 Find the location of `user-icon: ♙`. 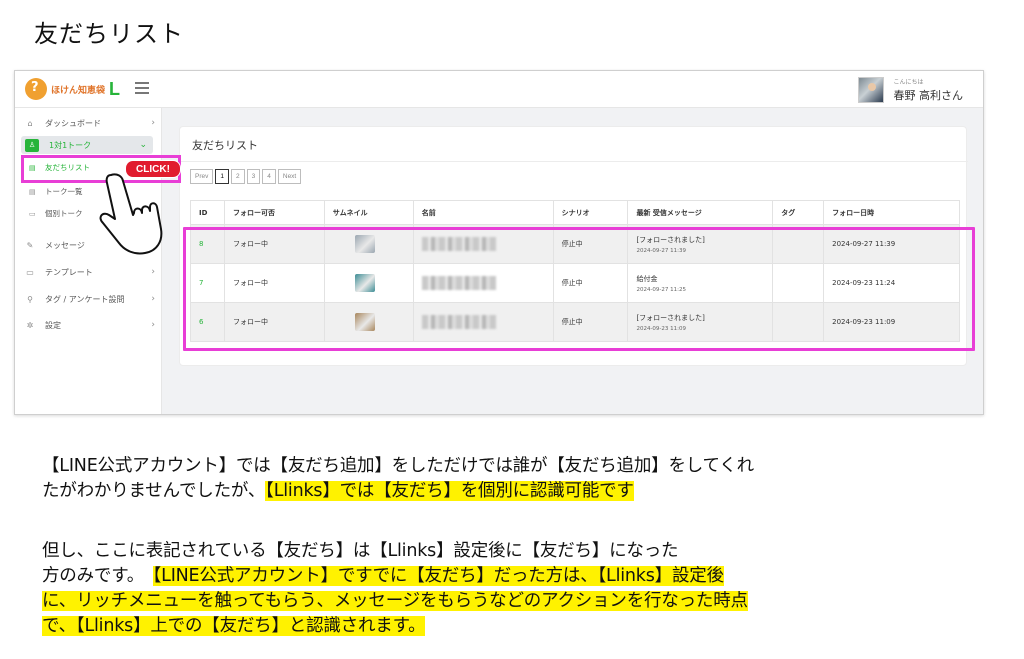

user-icon: ♙ is located at coordinates (32, 145).